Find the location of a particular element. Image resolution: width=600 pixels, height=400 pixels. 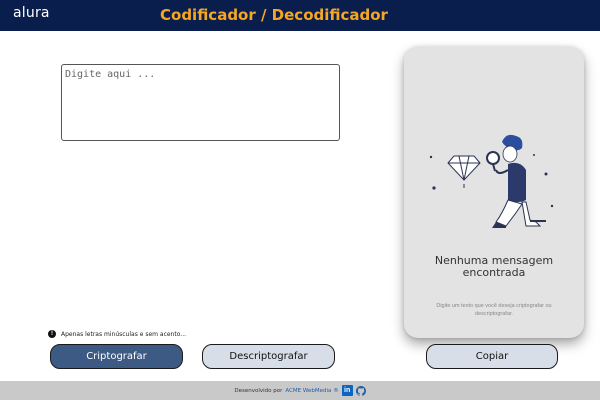

empty-state-title: Nenhuma mensagem encontrada is located at coordinates (494, 266).